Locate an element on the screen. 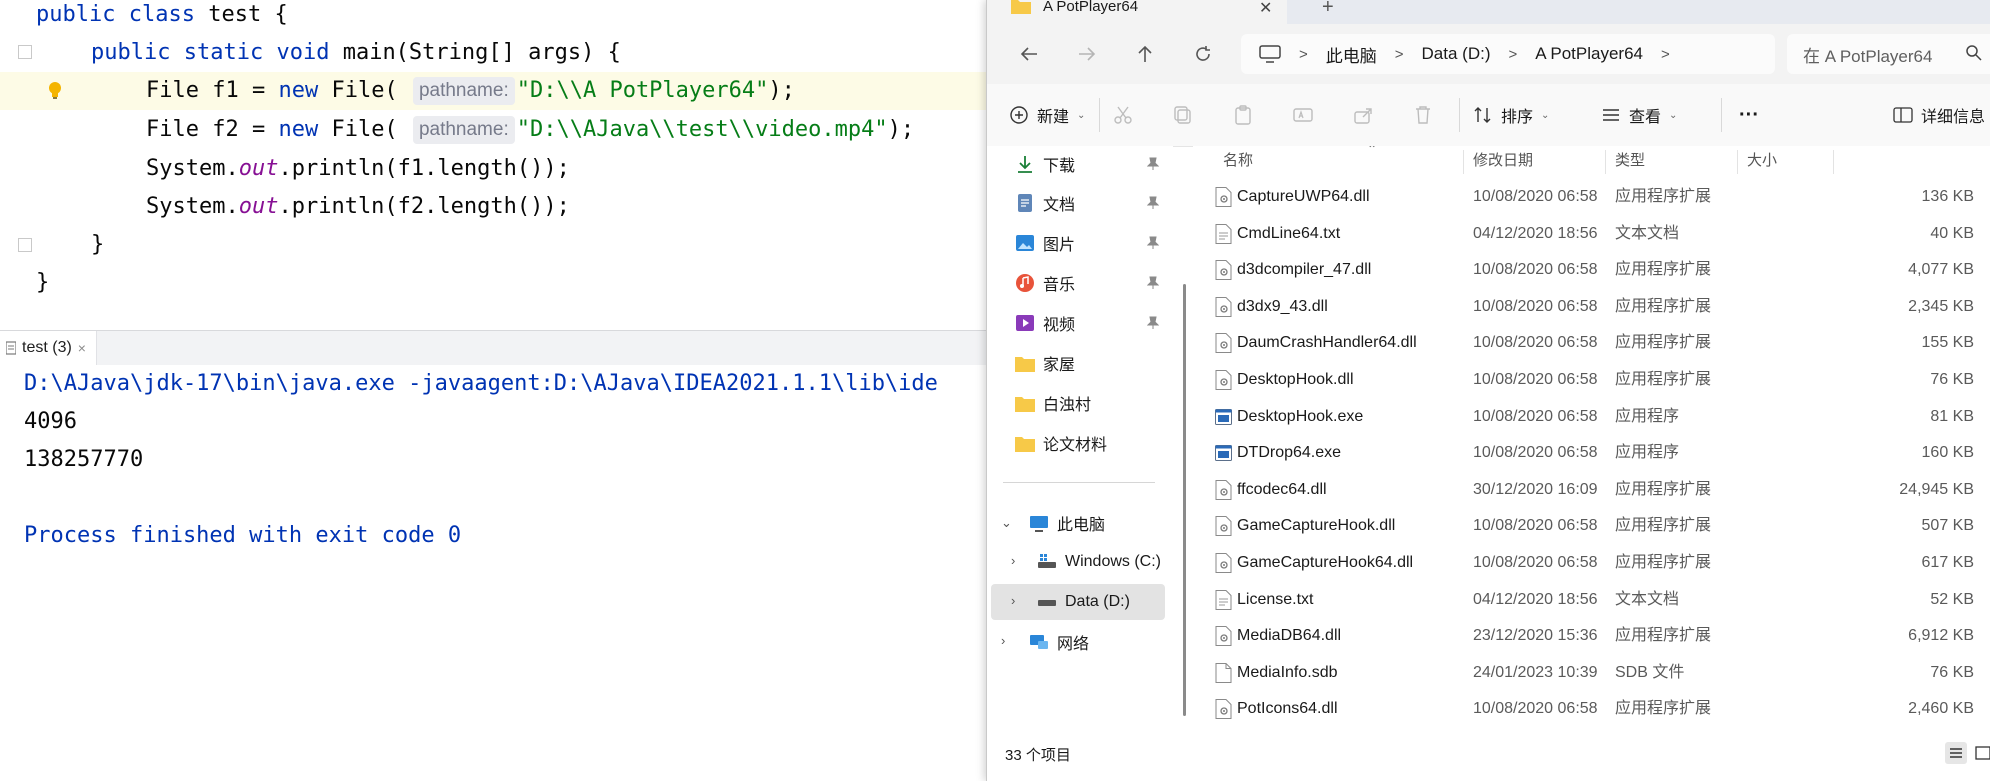  new-tab-button: + is located at coordinates (1328, 9).